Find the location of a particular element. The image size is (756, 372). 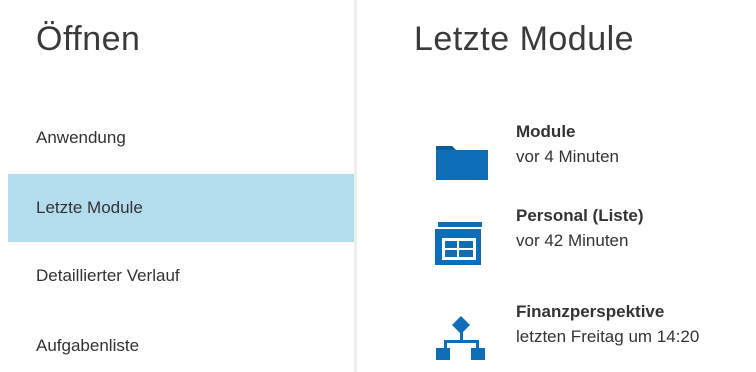

sidebar-item-label: Letzte Module is located at coordinates (89, 207).